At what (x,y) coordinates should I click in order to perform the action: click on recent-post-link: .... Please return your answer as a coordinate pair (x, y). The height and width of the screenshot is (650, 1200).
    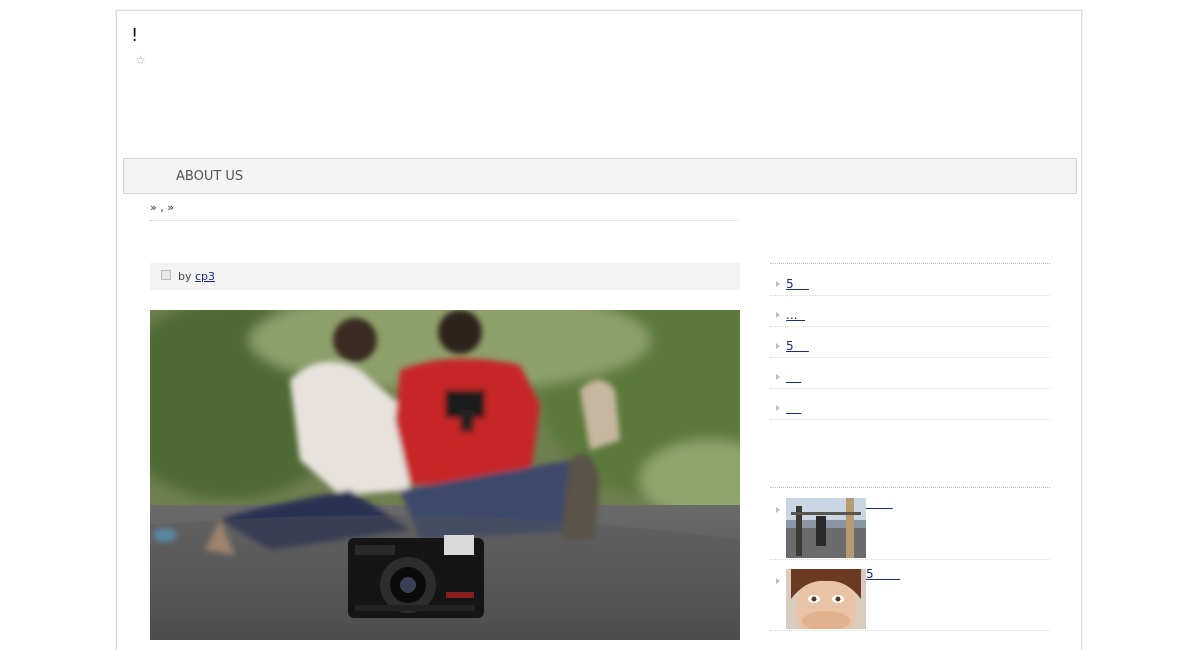
    Looking at the image, I should click on (795, 315).